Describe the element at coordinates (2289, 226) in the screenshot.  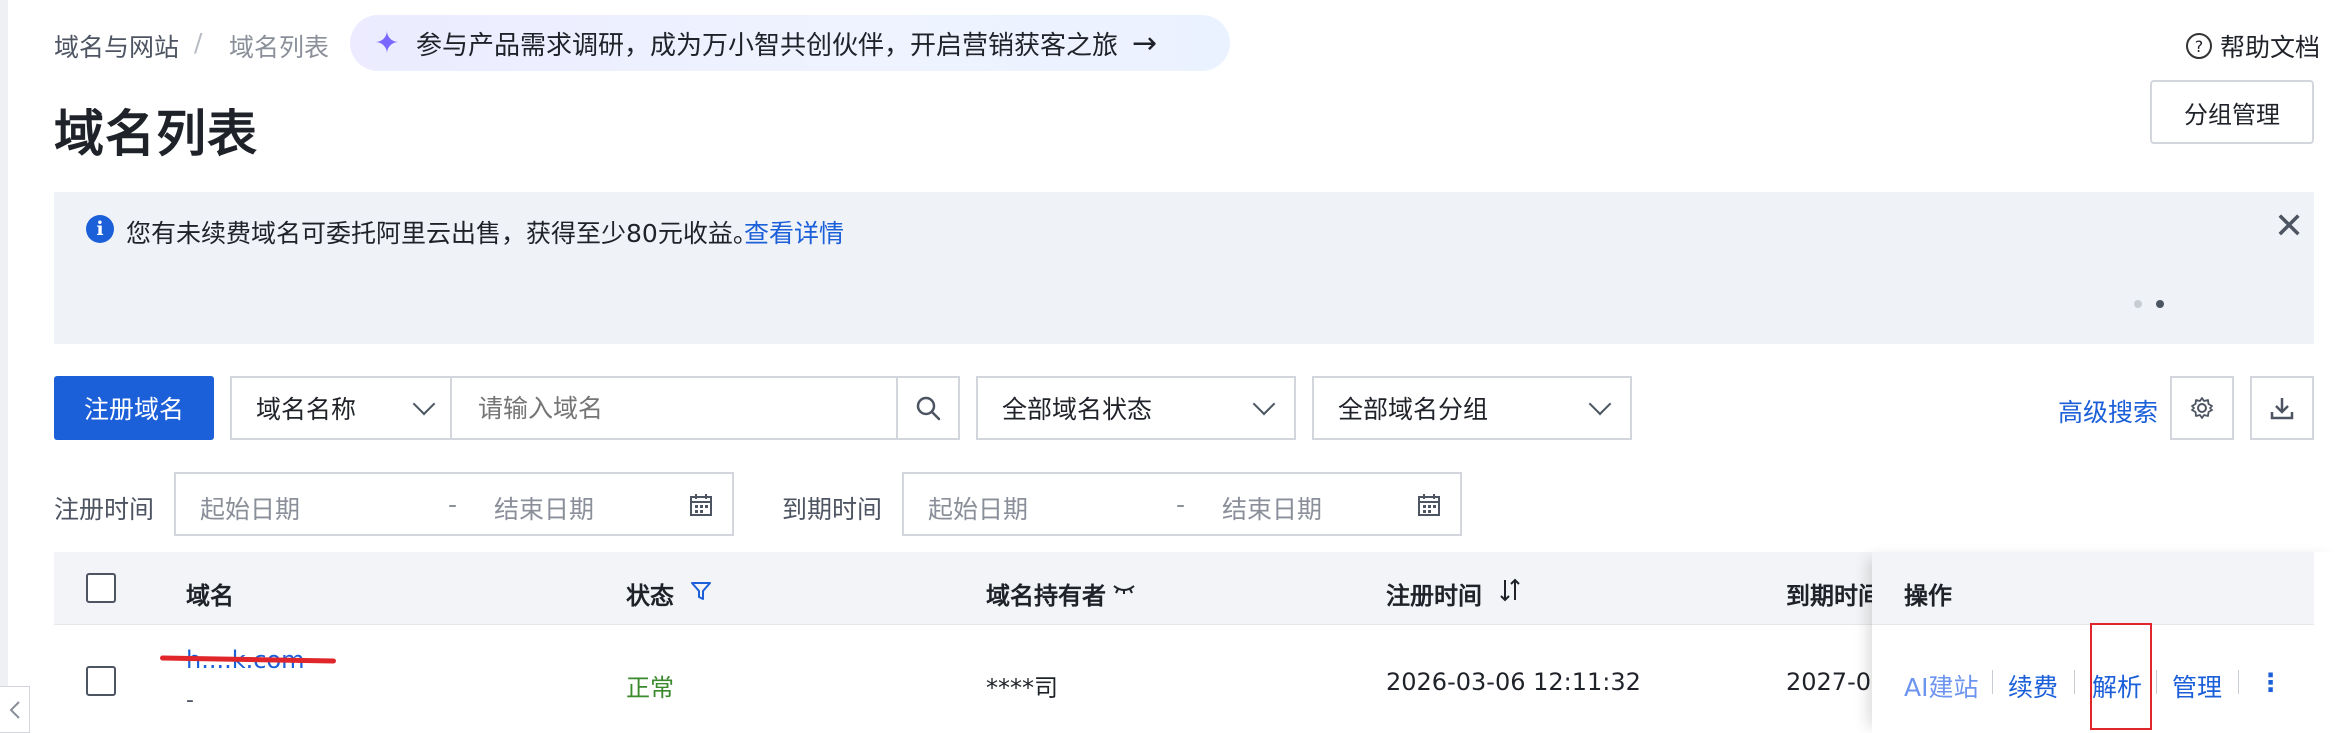
I see `close-icon: ✕` at that location.